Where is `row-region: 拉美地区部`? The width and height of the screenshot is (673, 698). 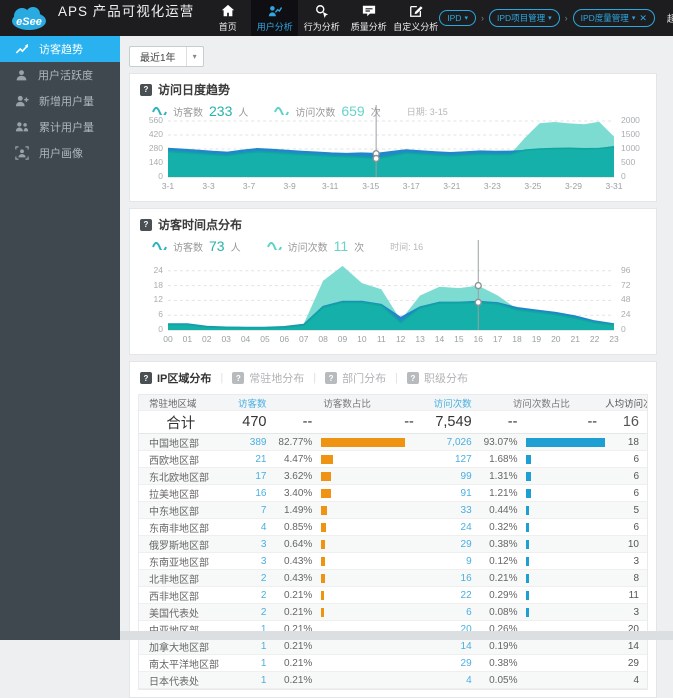 row-region: 拉美地区部 is located at coordinates (174, 495).